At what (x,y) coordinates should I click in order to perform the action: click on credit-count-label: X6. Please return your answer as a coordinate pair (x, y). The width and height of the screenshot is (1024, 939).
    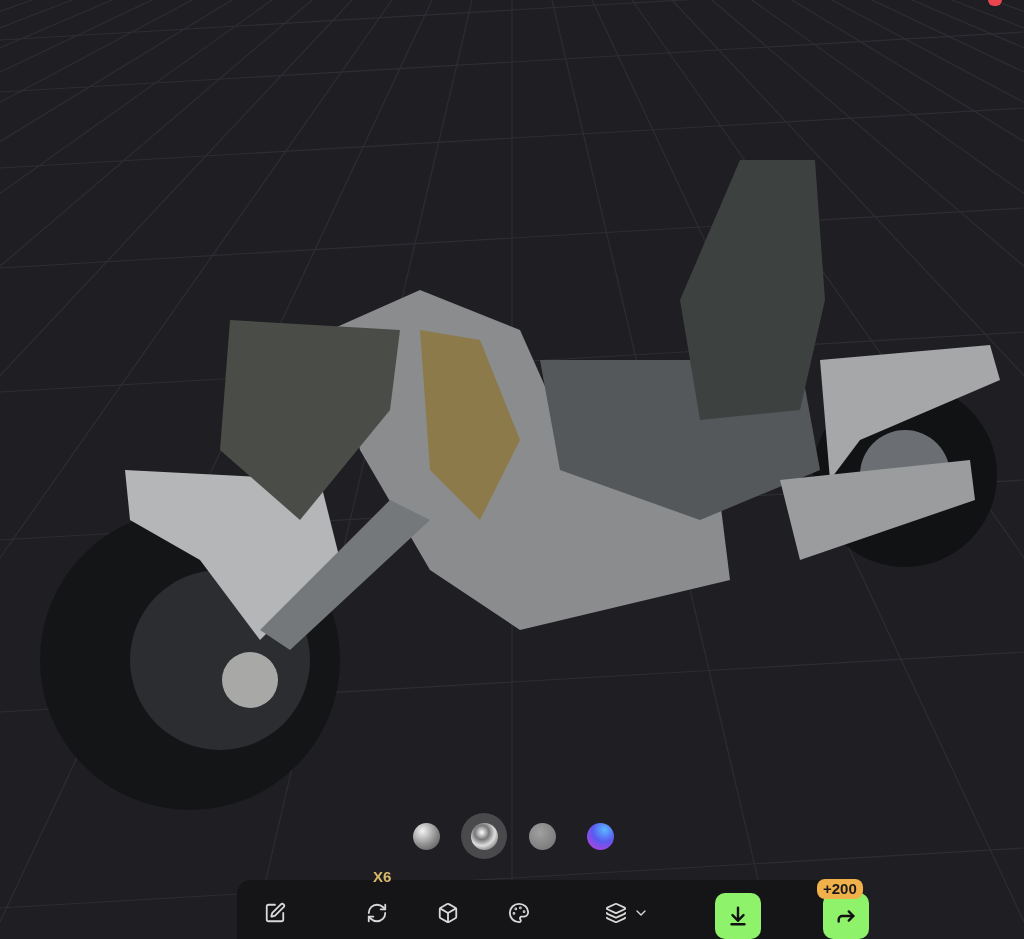
    Looking at the image, I should click on (382, 877).